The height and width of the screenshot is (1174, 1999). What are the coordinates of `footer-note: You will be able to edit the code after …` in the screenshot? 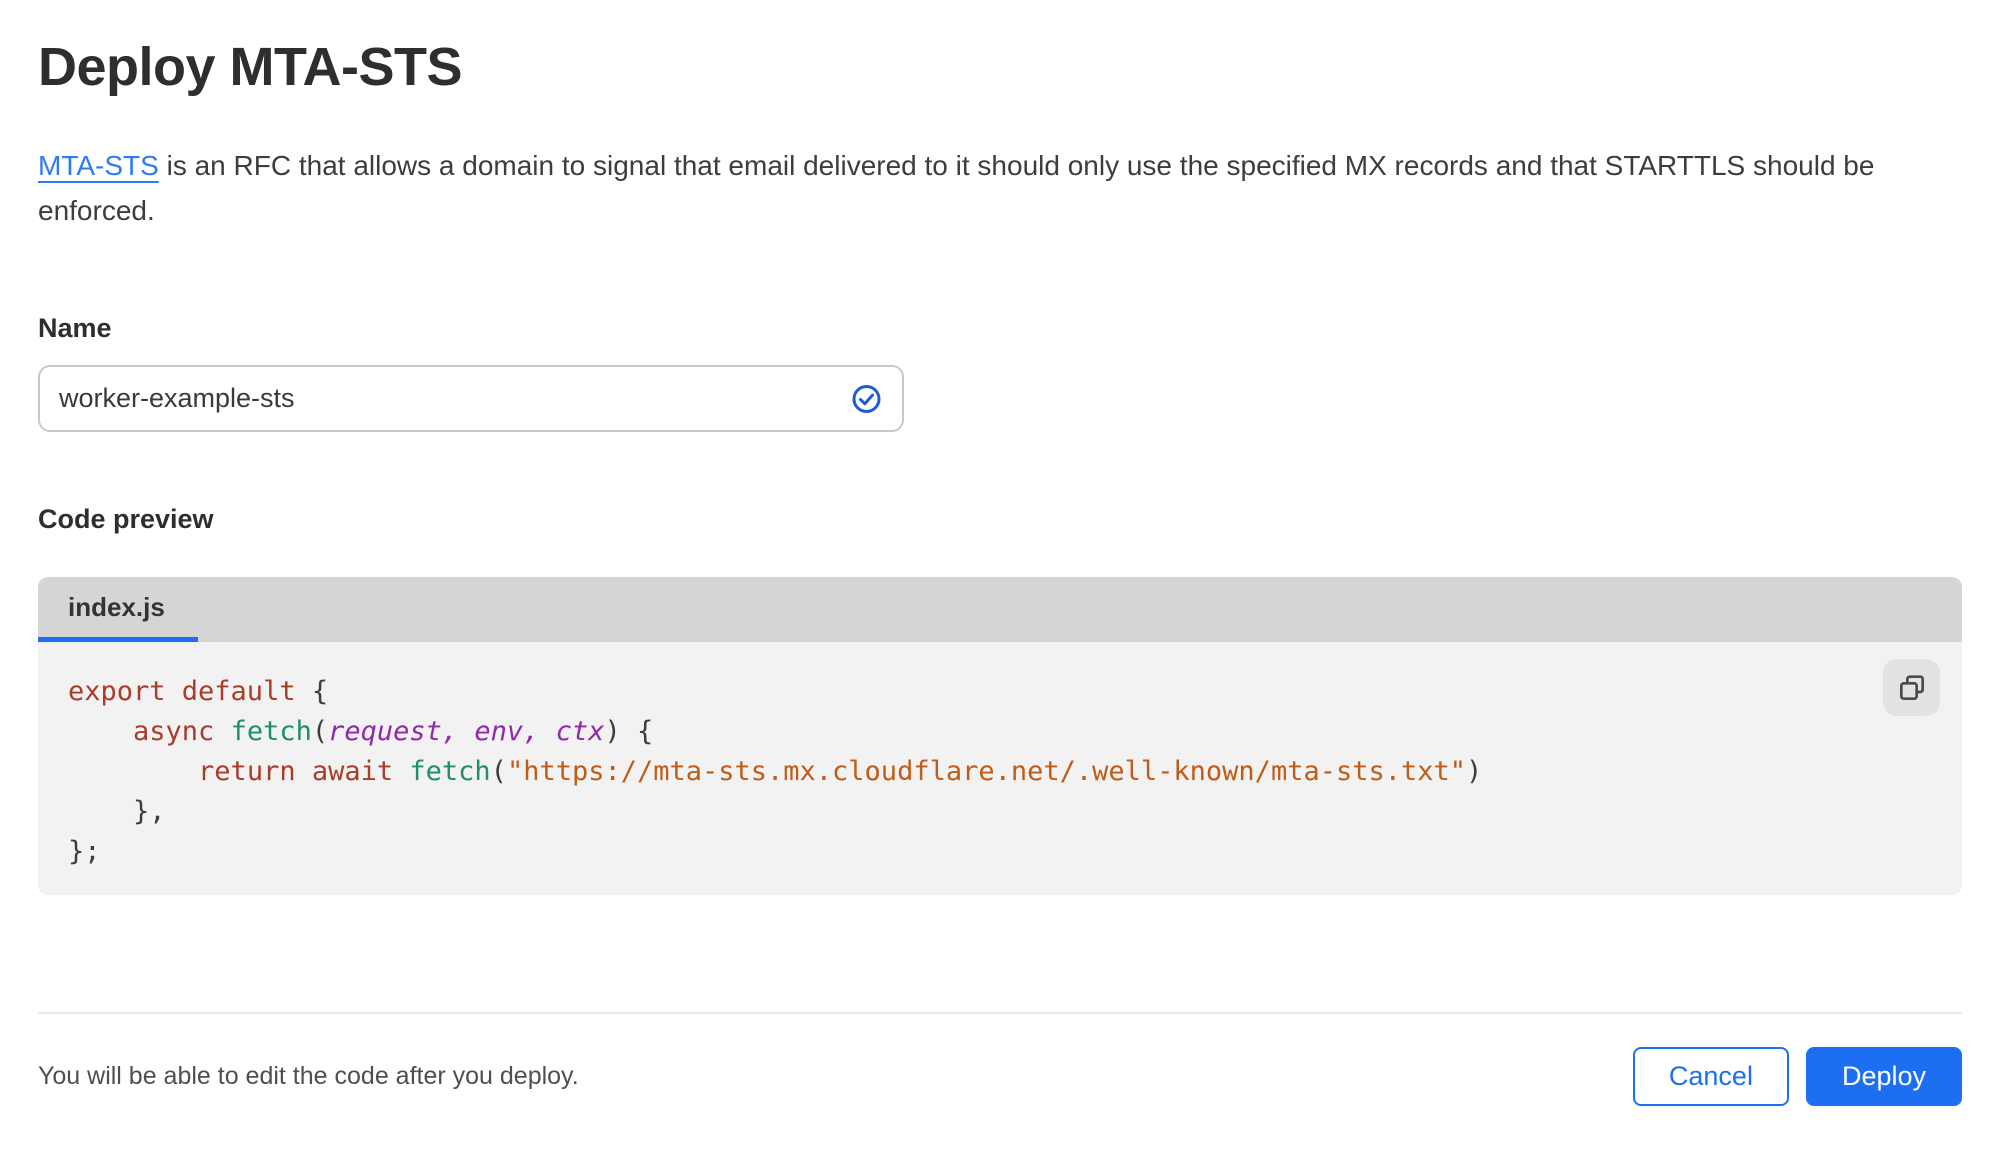 It's located at (308, 1076).